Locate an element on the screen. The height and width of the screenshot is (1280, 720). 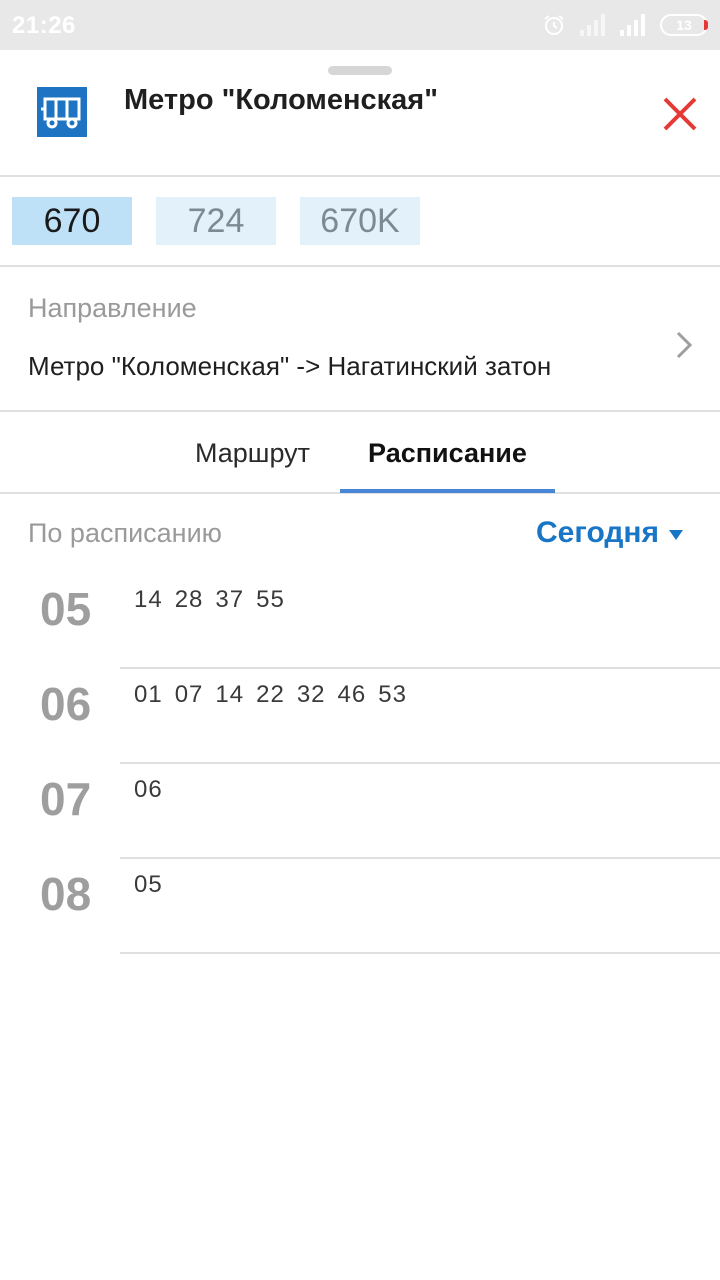
departure-minute: 53 is located at coordinates (392, 694).